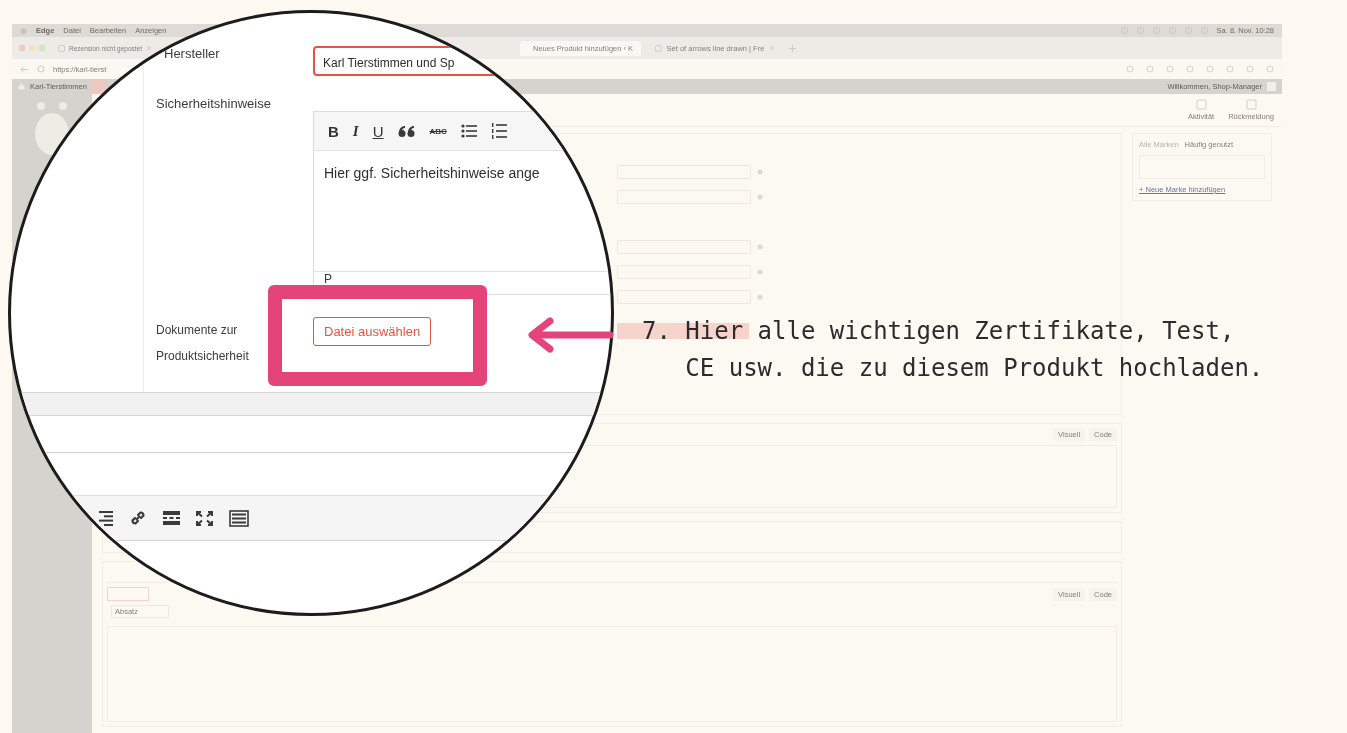 This screenshot has width=1347, height=733. I want to click on step-number: 7., so click(656, 331).